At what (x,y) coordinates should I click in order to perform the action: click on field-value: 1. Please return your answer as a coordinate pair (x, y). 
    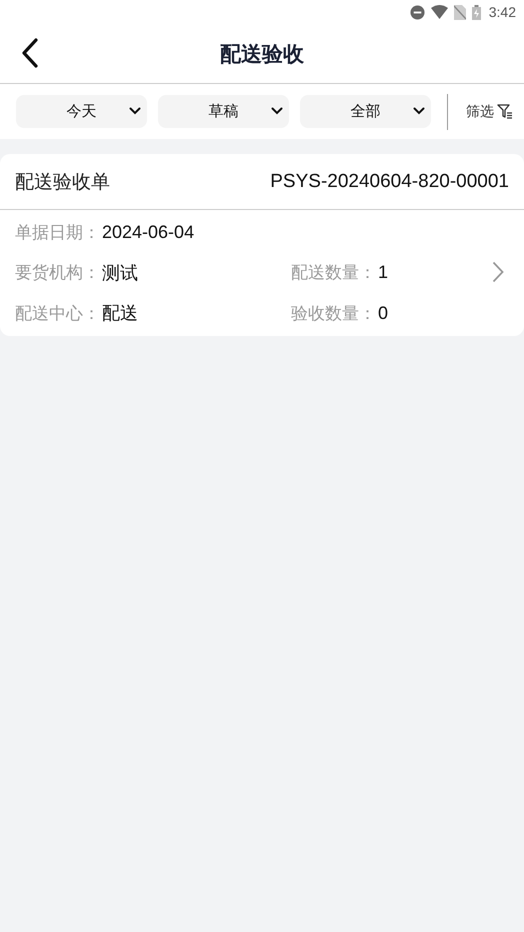
    Looking at the image, I should click on (383, 273).